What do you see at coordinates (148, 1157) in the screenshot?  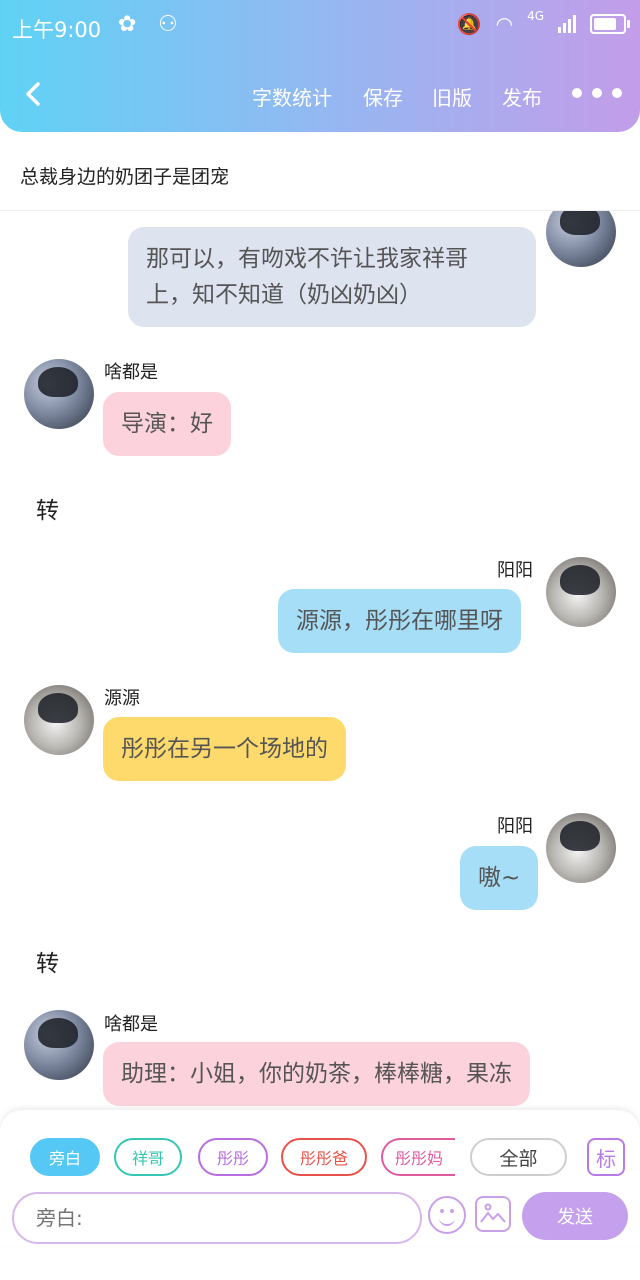 I see `role-chip: 祥哥` at bounding box center [148, 1157].